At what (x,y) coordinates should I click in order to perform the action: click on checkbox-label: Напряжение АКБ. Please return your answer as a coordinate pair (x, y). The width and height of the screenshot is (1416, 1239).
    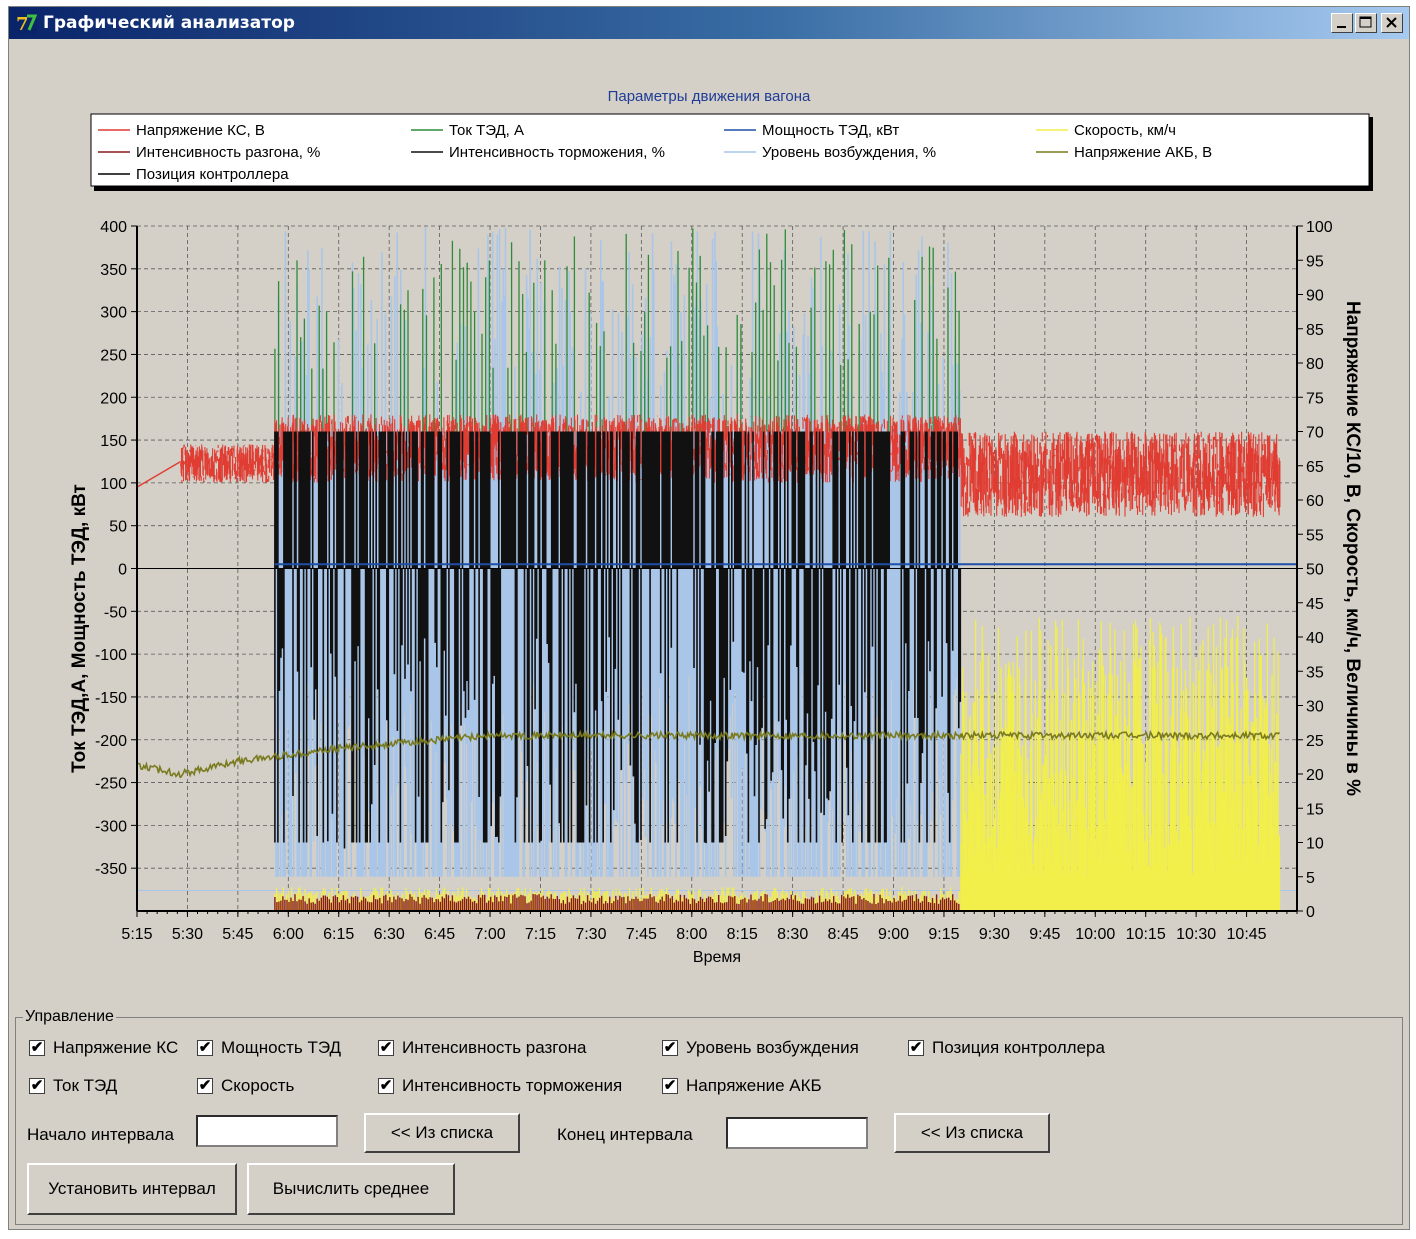
    Looking at the image, I should click on (754, 1085).